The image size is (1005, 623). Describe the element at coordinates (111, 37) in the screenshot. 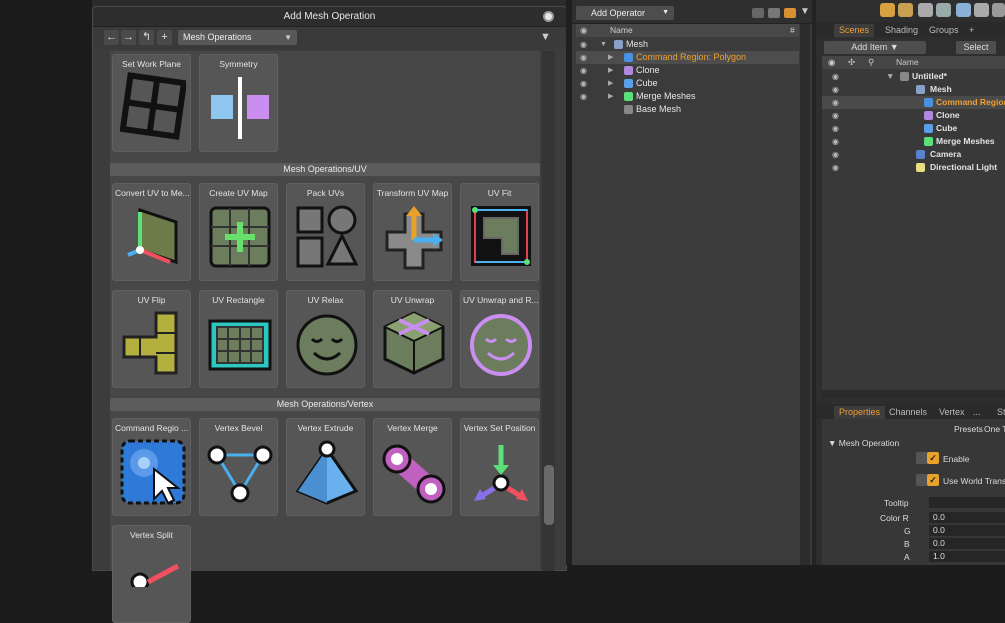

I see `back-arrow-icon: ←` at that location.